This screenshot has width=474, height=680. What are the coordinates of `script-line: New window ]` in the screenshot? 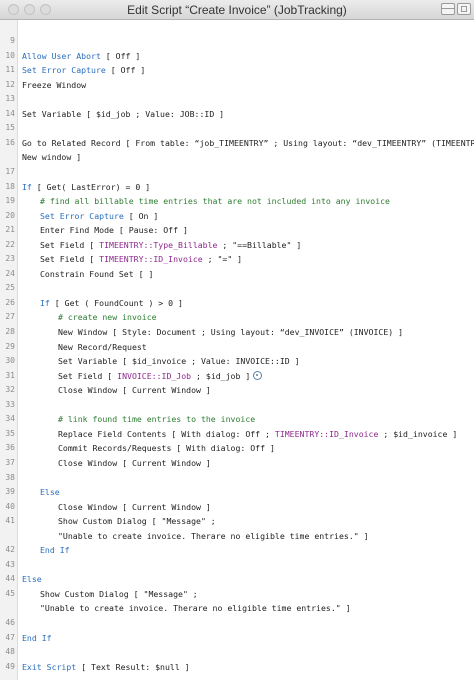 It's located at (237, 157).